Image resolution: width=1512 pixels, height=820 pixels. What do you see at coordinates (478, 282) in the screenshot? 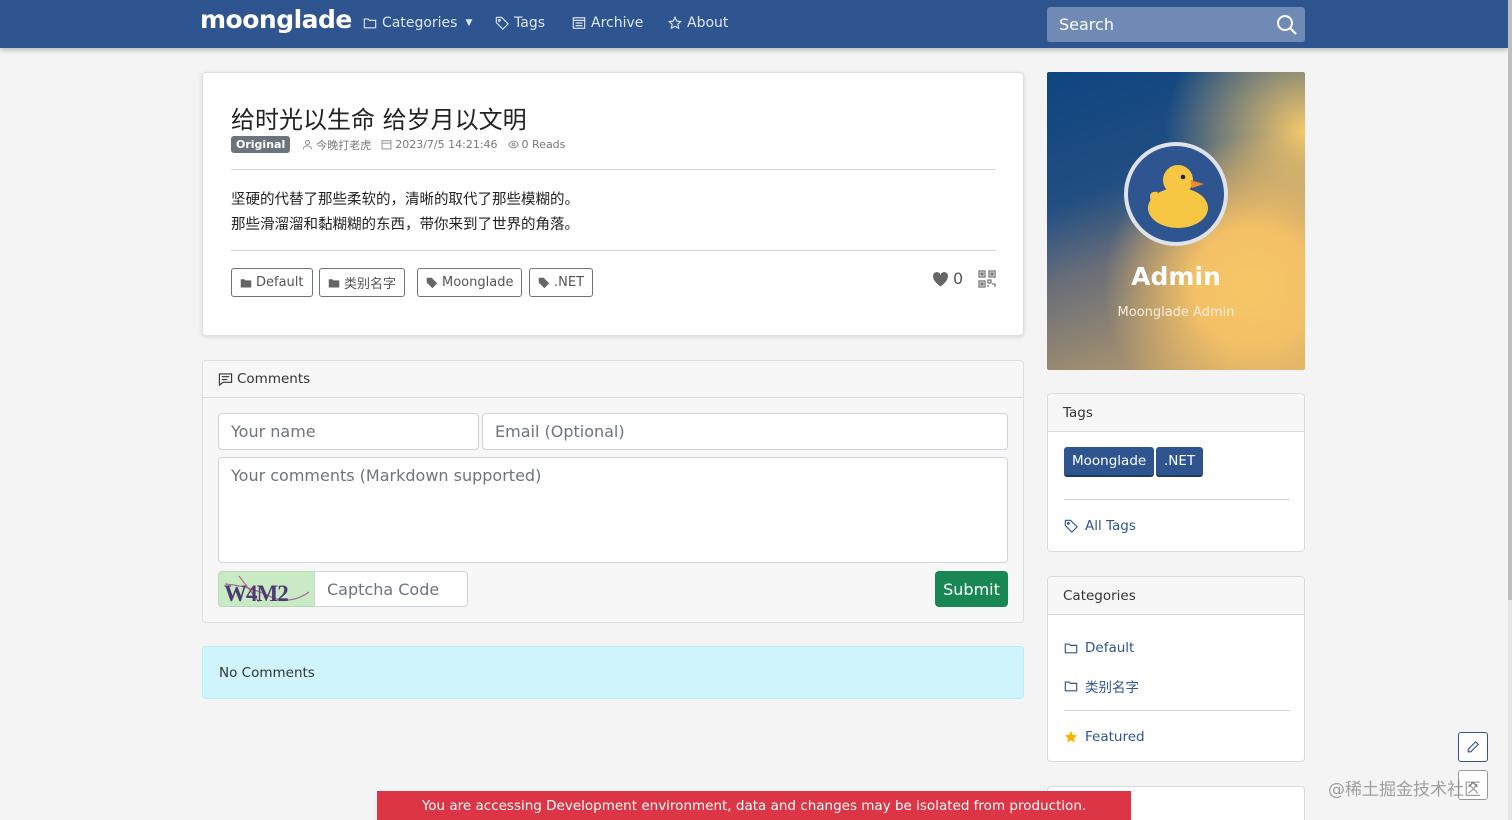
I see `post-tag-label: Moonglade` at bounding box center [478, 282].